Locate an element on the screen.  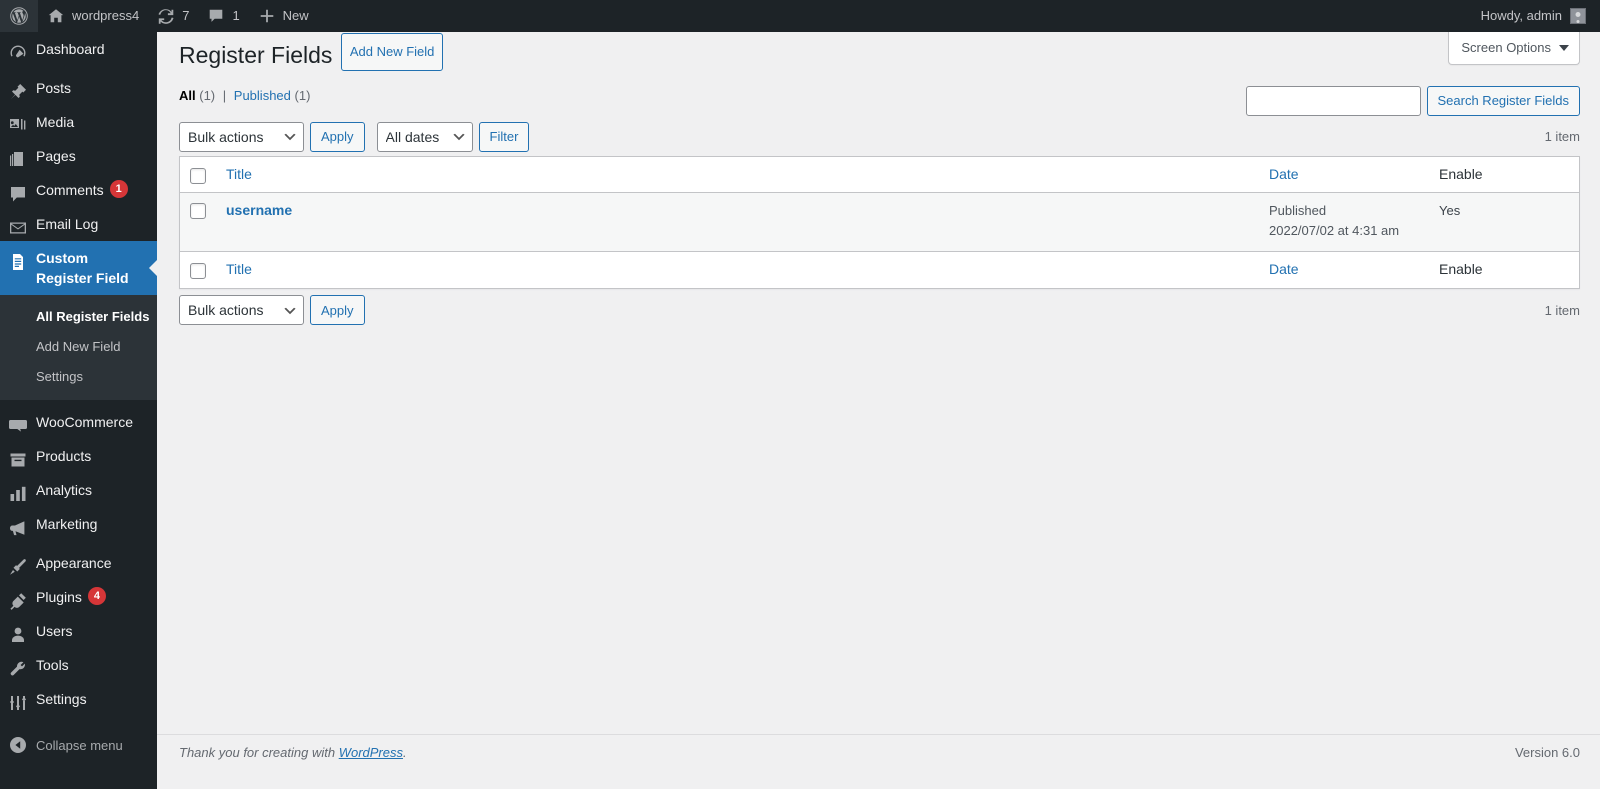
views-filter-list: All (1) | Published (1) is located at coordinates (244, 96).